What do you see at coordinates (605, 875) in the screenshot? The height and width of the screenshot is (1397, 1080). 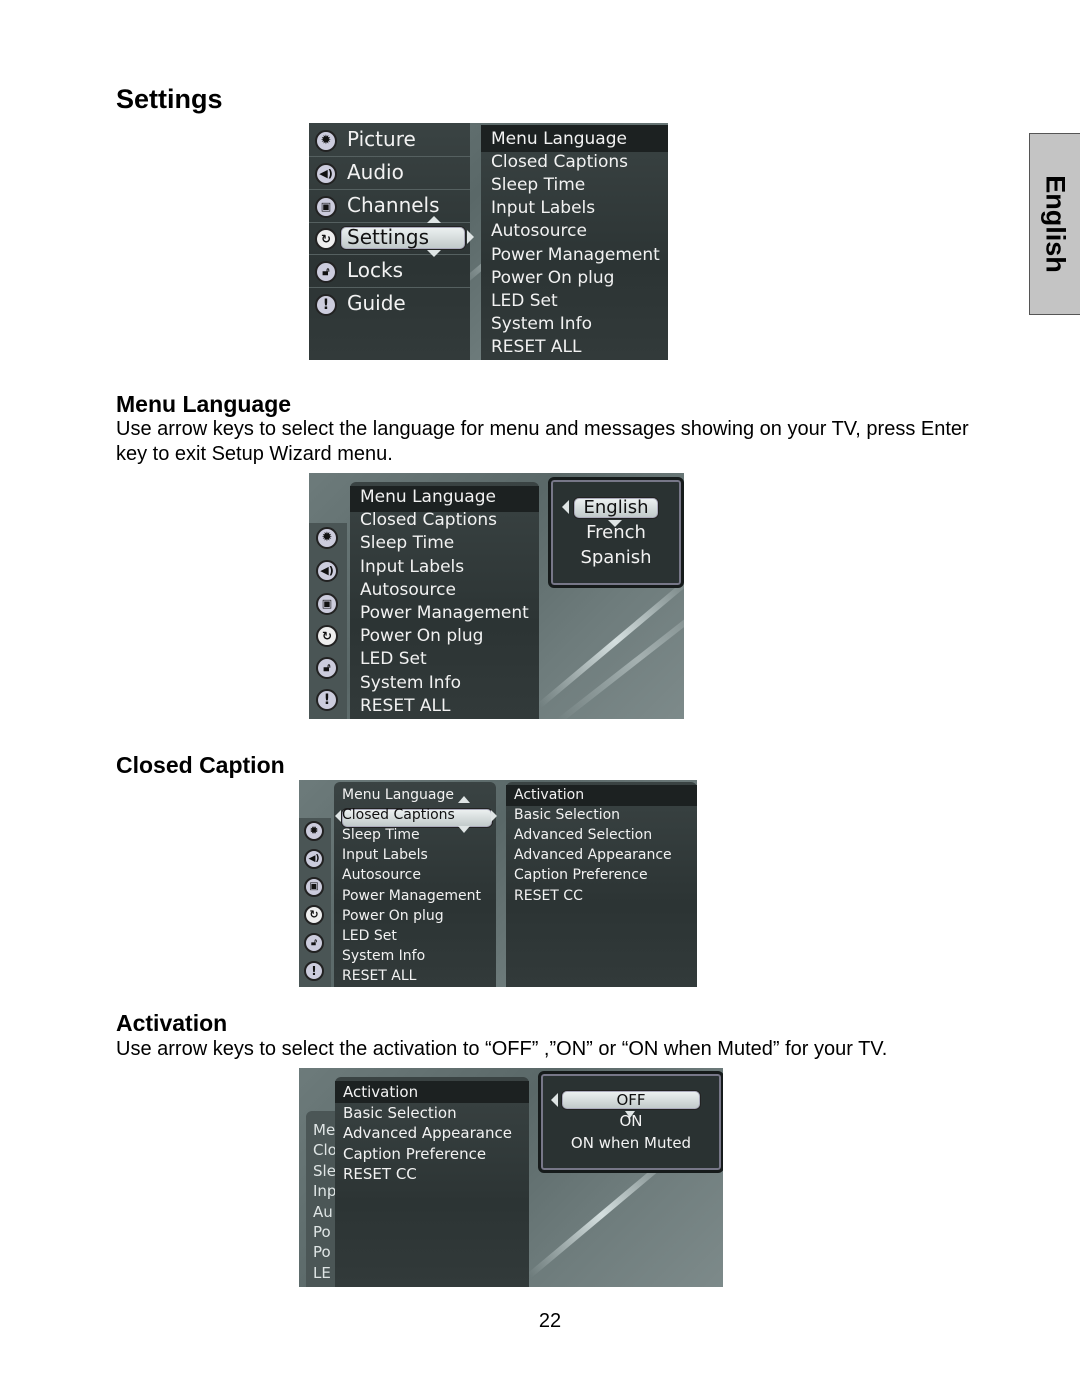 I see `cc-menu-item-4: Caption Preference` at bounding box center [605, 875].